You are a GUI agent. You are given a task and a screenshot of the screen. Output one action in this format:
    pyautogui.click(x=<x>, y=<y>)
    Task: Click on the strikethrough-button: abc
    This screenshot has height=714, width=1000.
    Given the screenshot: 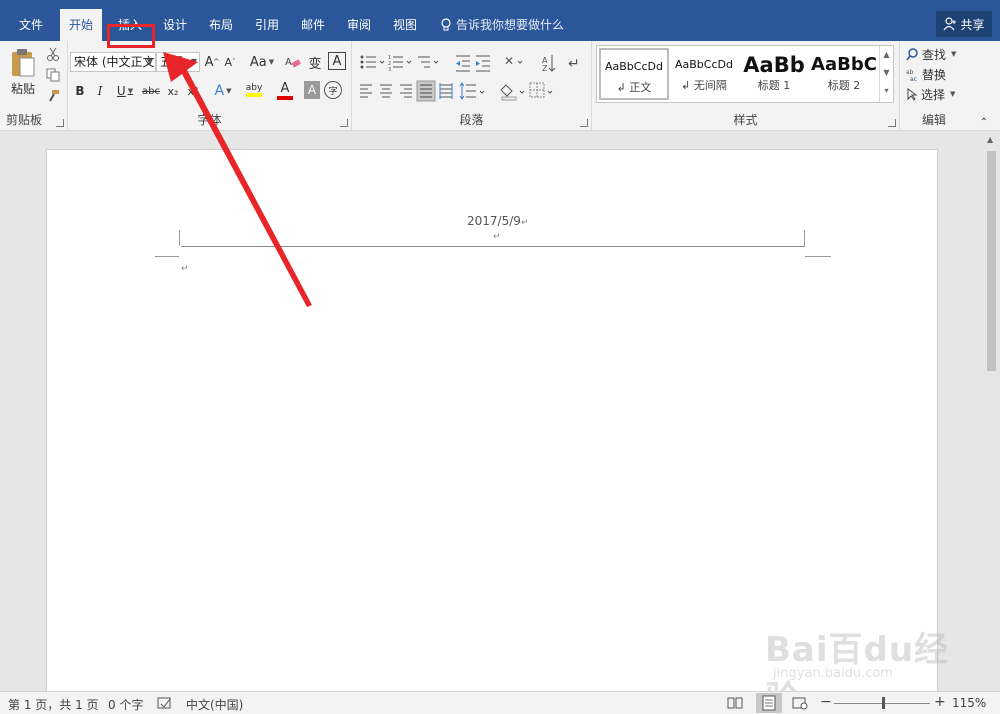 What is the action you would take?
    pyautogui.click(x=151, y=91)
    